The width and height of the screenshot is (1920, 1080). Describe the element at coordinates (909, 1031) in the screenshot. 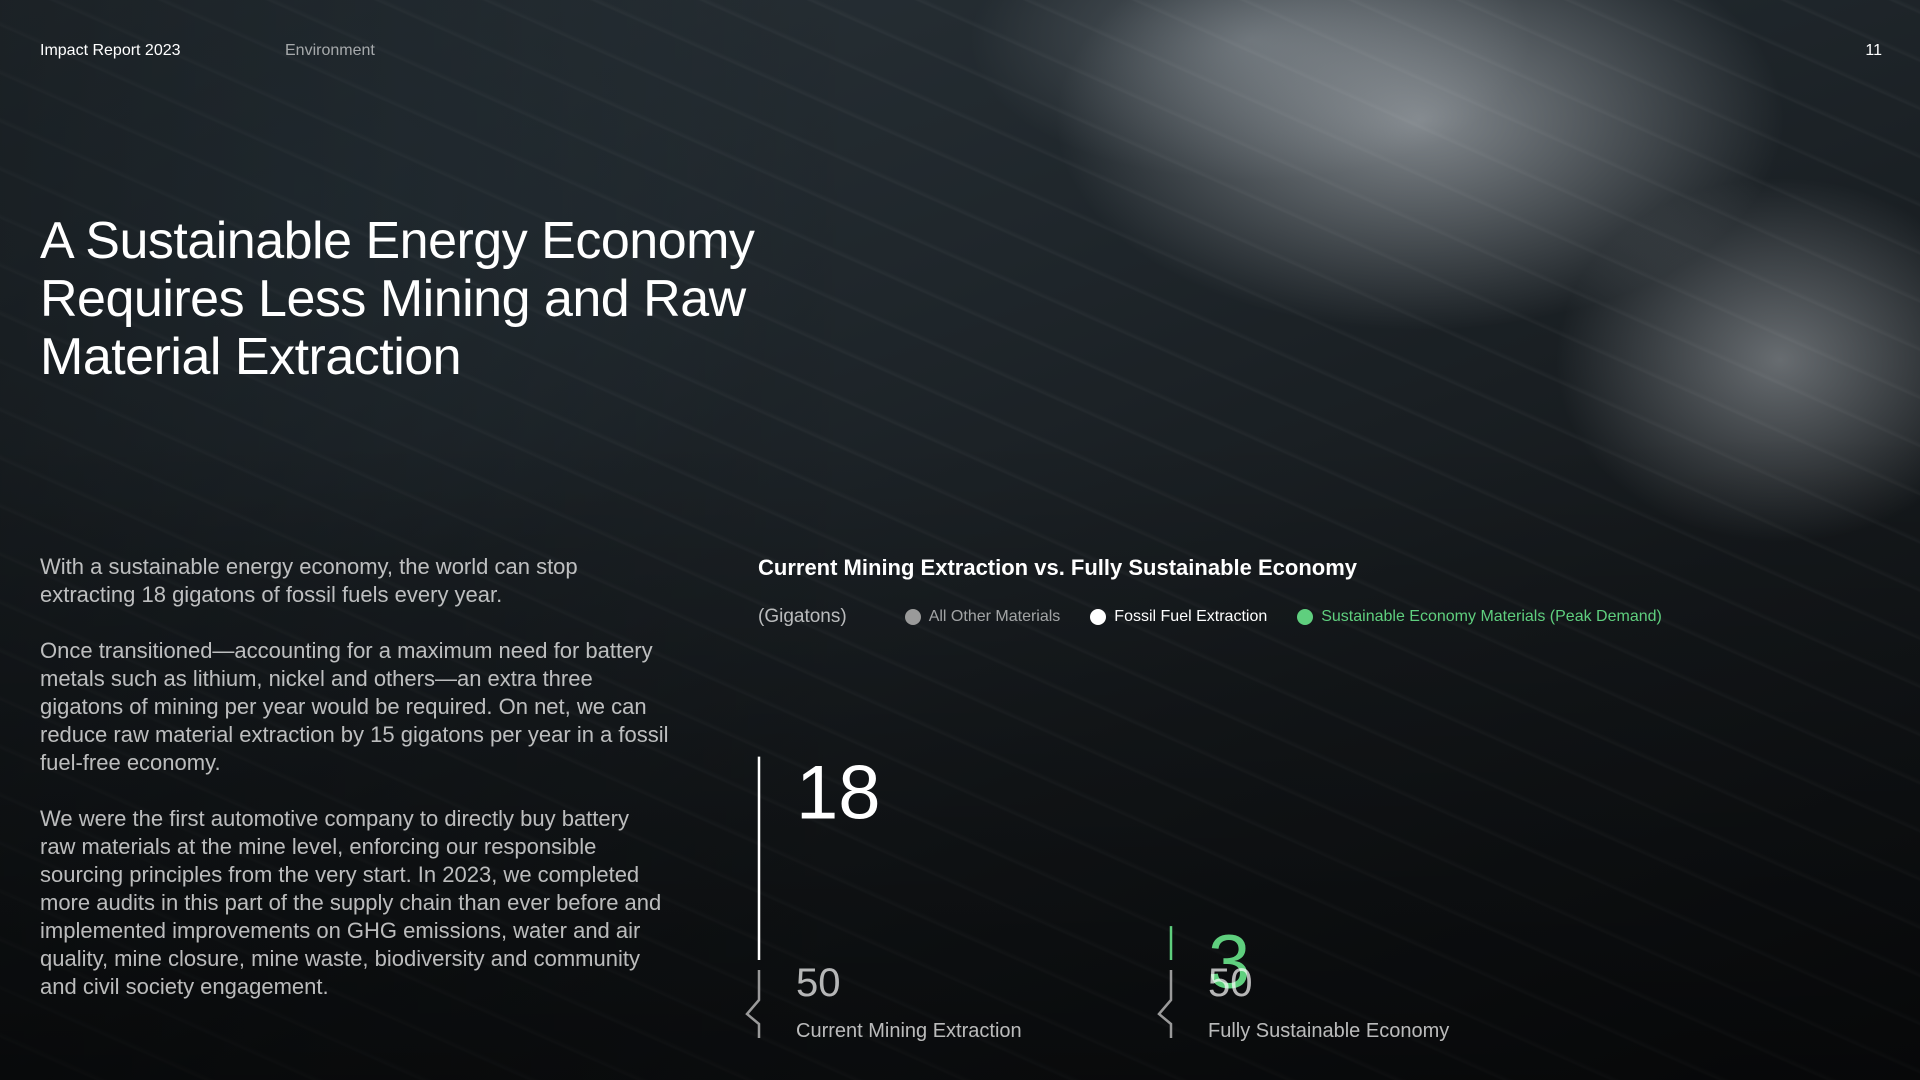

I see `category-label: Current Mining Extraction` at that location.